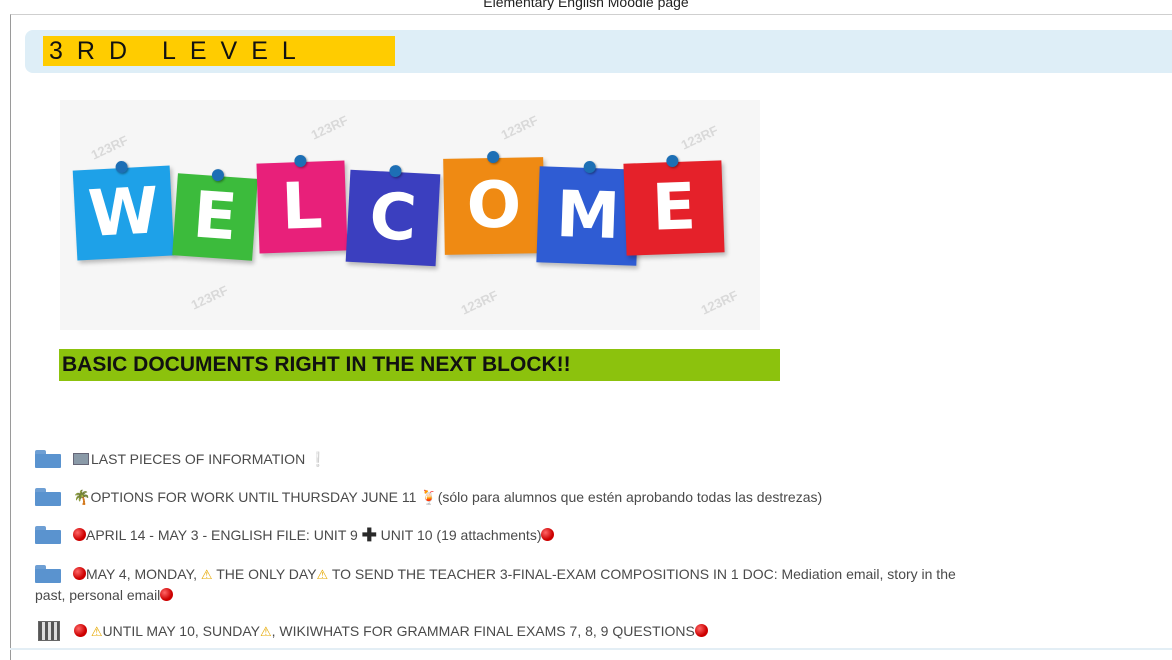 This screenshot has width=1172, height=660. I want to click on activity-link: LAST PIECES OF INFORMATION ❕, so click(200, 459).